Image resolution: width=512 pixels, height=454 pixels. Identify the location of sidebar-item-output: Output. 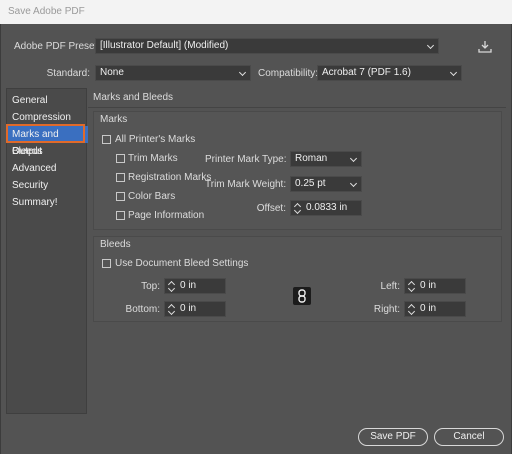
(47, 151).